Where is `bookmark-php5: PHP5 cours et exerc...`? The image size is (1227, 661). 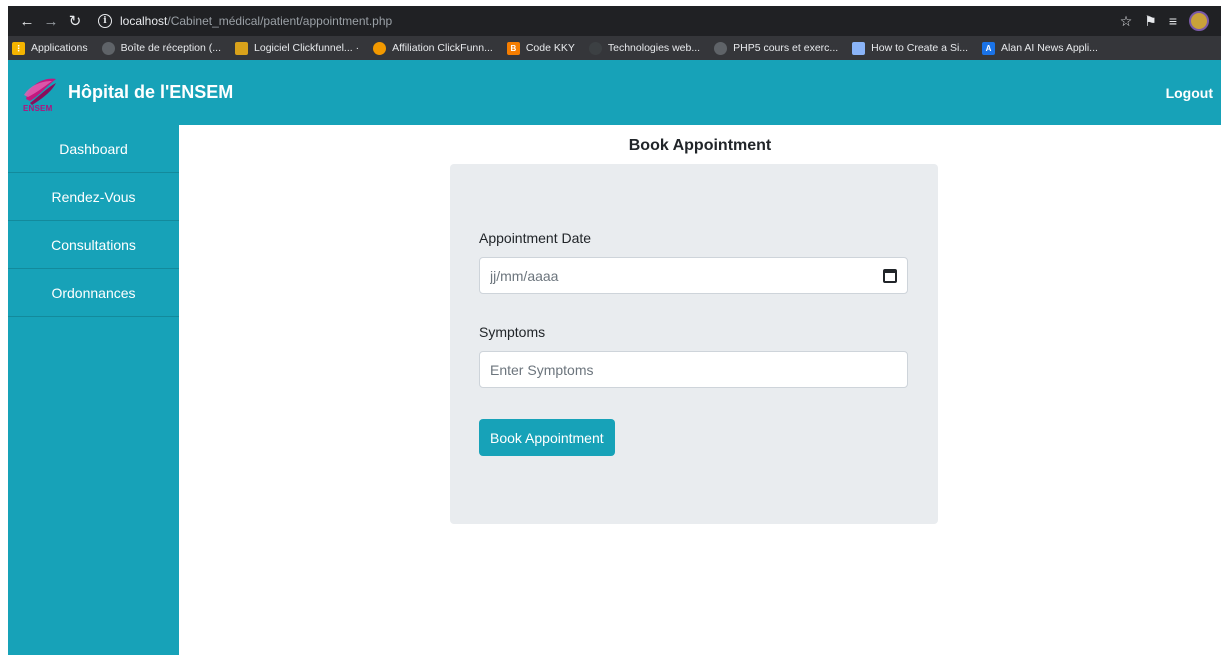 bookmark-php5: PHP5 cours et exerc... is located at coordinates (776, 48).